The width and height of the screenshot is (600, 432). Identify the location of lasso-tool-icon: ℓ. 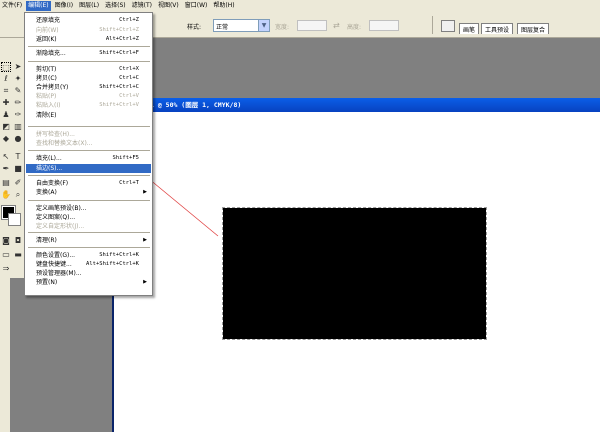
(6, 79).